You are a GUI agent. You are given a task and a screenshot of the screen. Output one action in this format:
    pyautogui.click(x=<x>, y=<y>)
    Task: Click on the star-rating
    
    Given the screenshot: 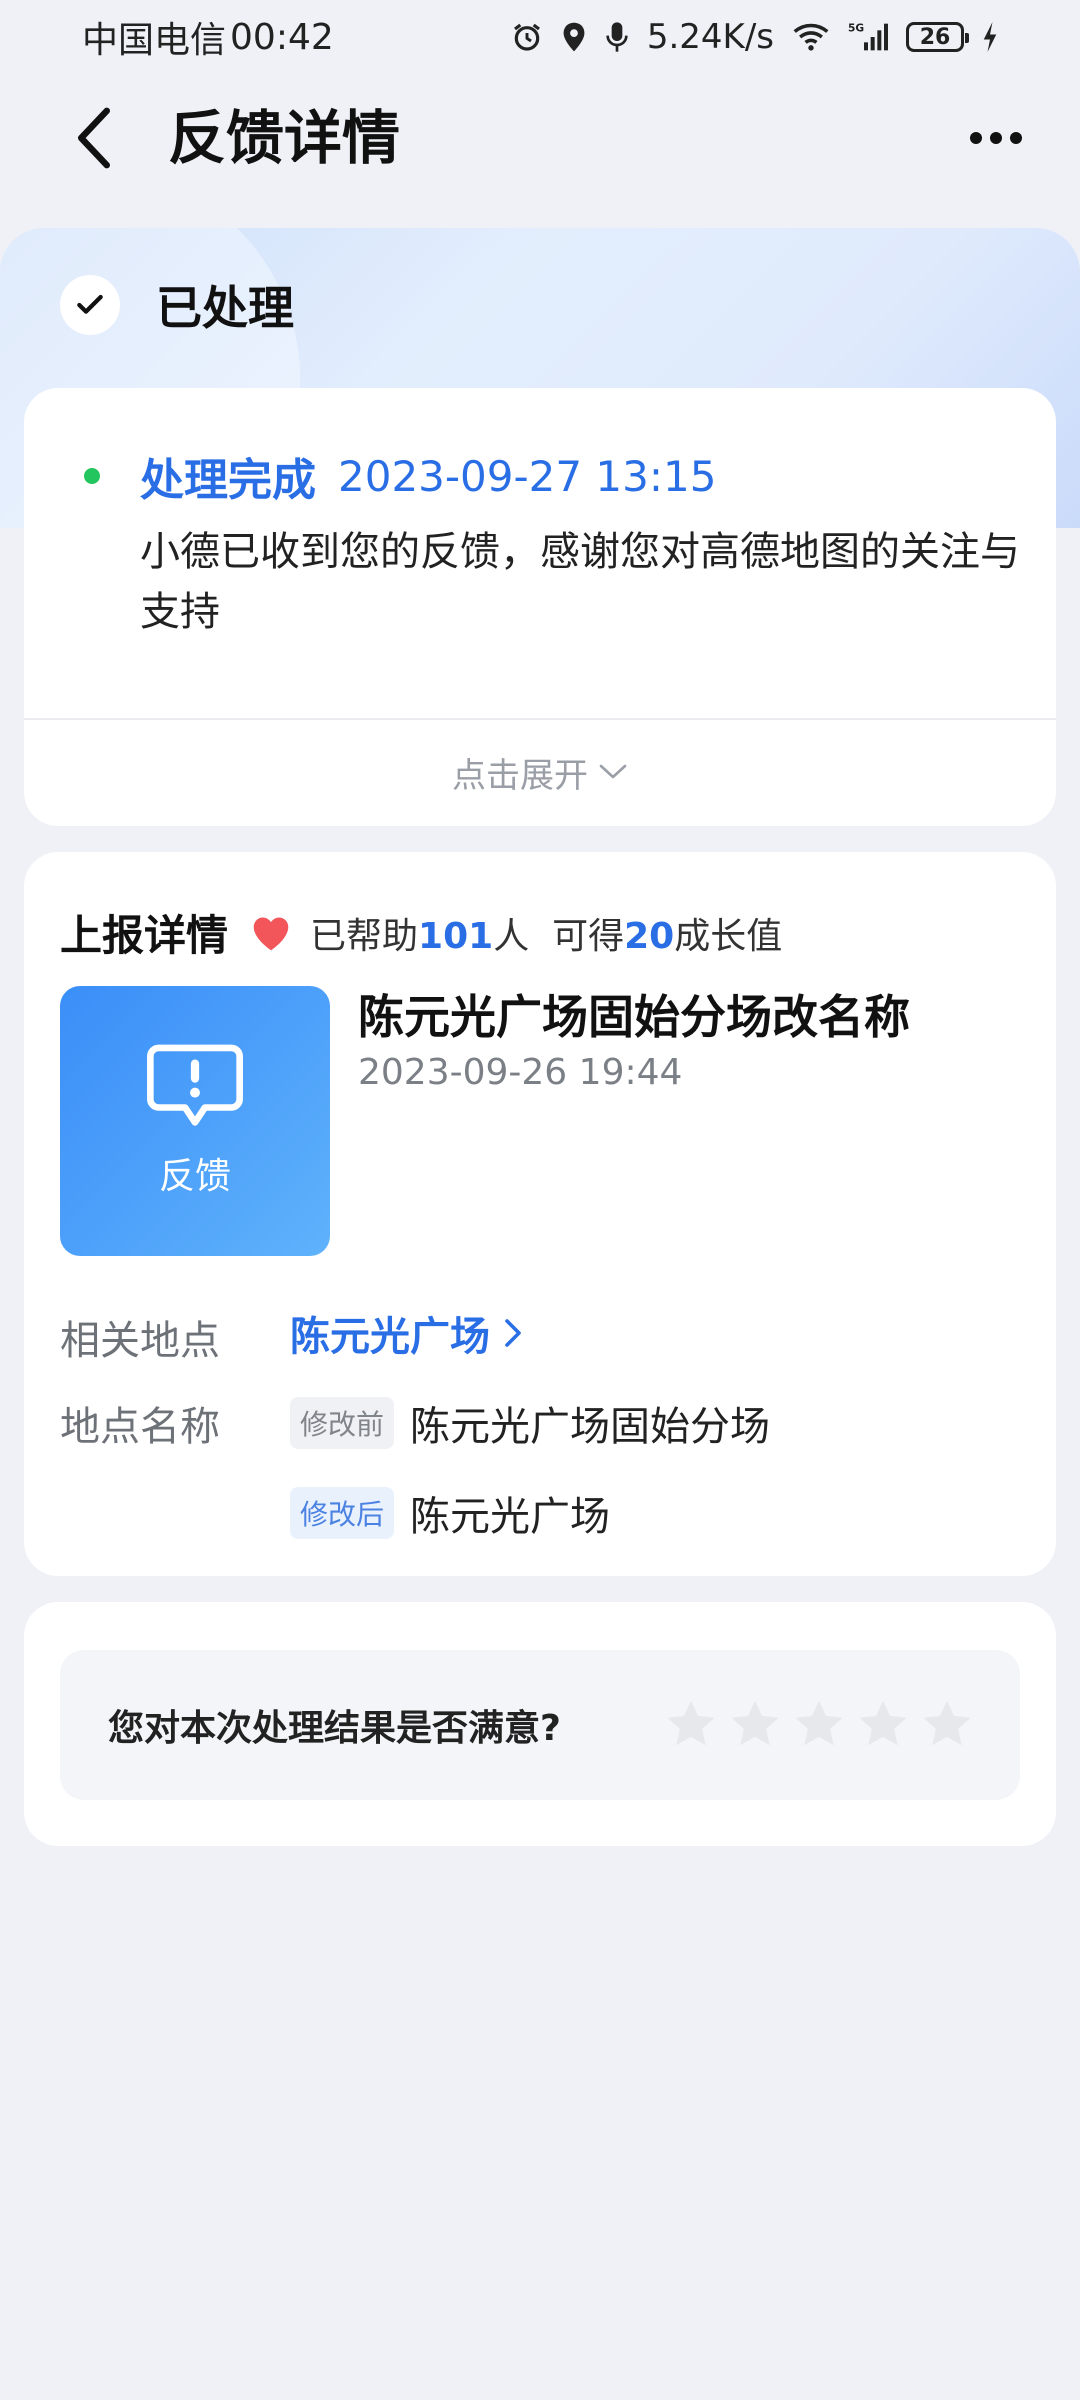 What is the action you would take?
    pyautogui.click(x=819, y=1725)
    